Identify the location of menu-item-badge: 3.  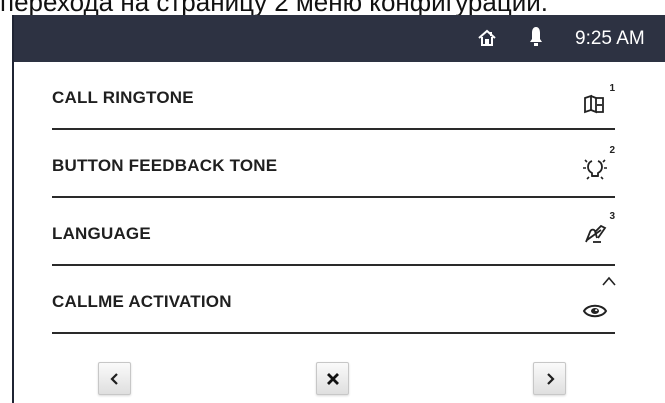
(612, 216).